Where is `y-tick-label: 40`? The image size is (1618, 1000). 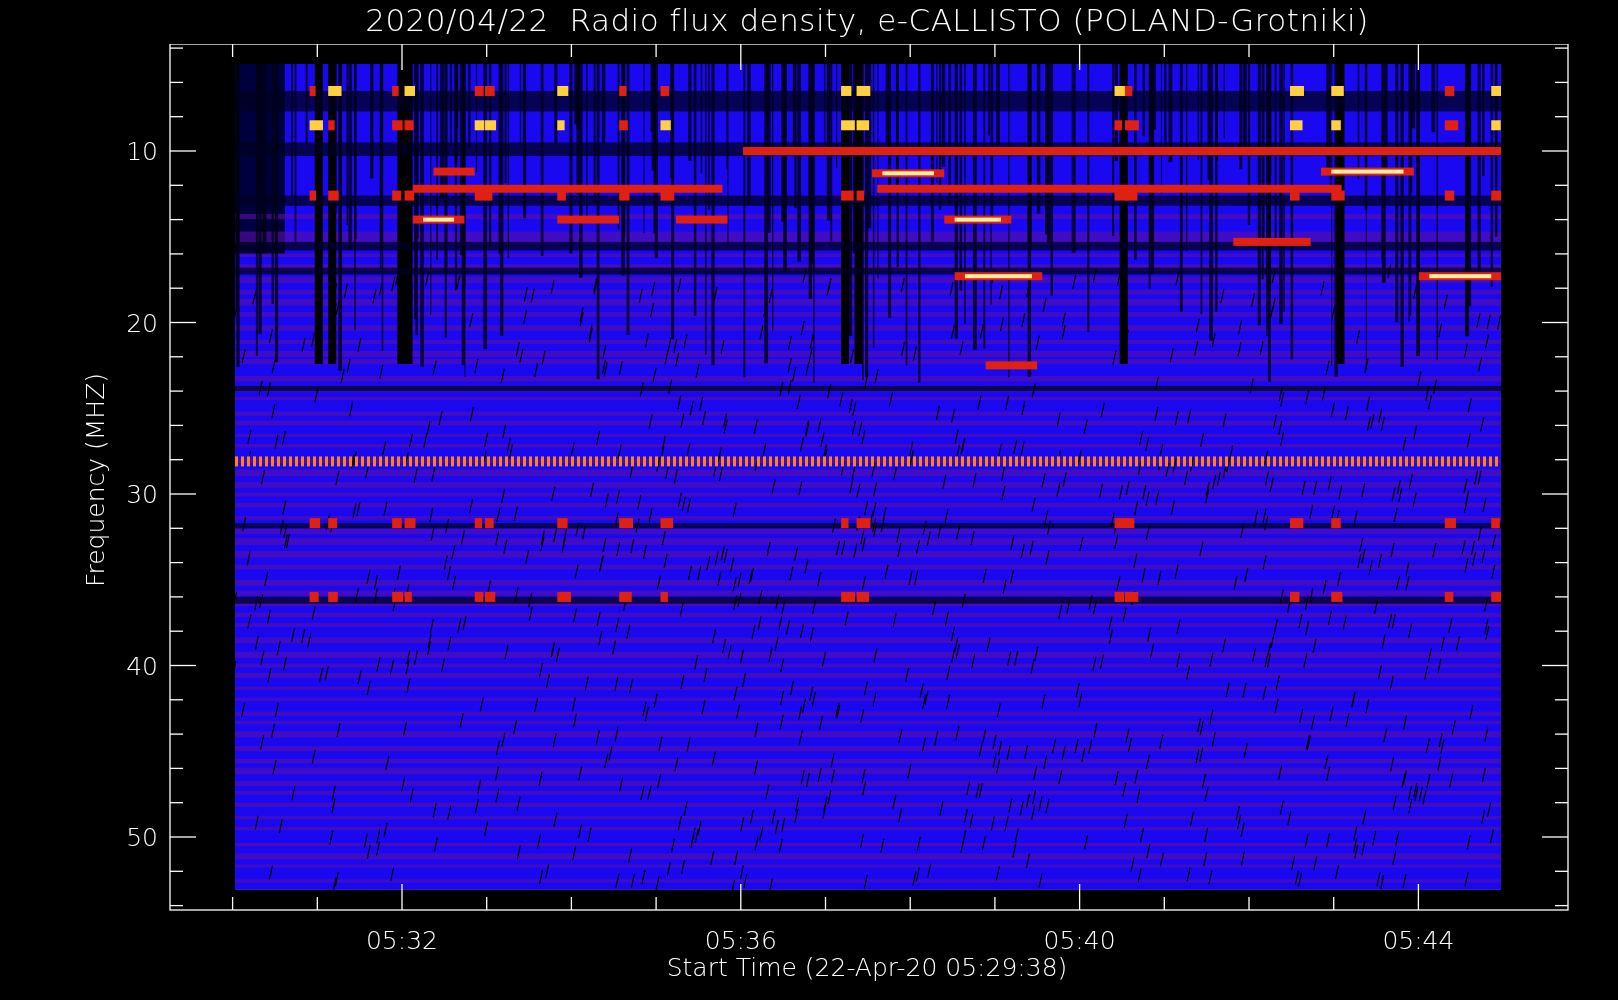 y-tick-label: 40 is located at coordinates (142, 666).